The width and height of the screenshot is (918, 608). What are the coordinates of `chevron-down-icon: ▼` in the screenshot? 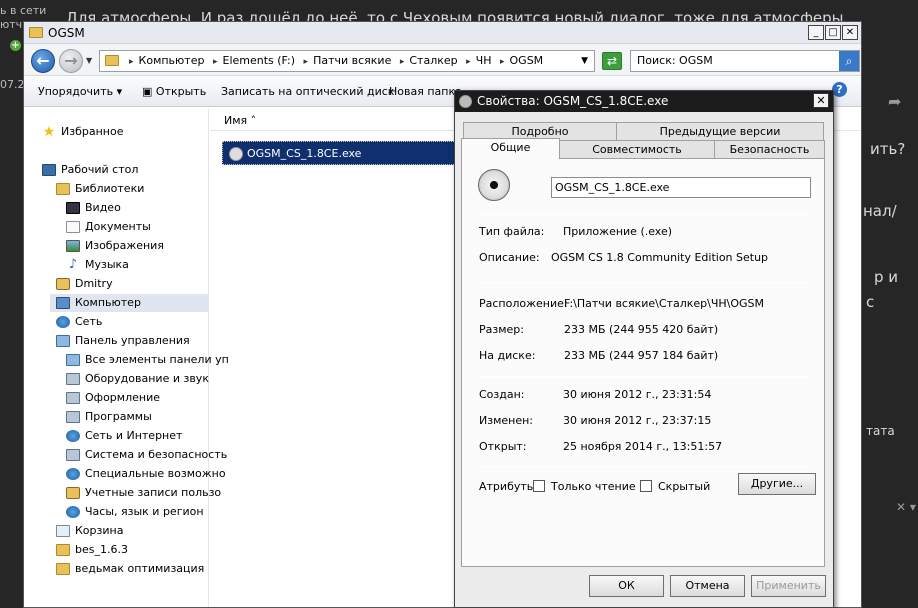 It's located at (584, 61).